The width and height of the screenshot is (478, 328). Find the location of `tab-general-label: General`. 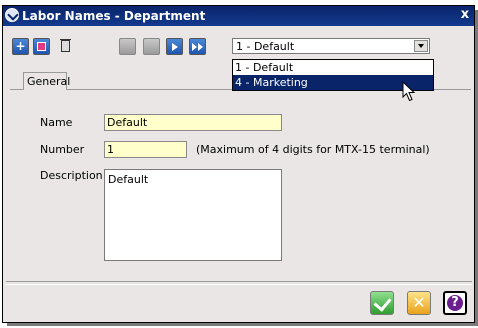

tab-general-label: General is located at coordinates (49, 81).